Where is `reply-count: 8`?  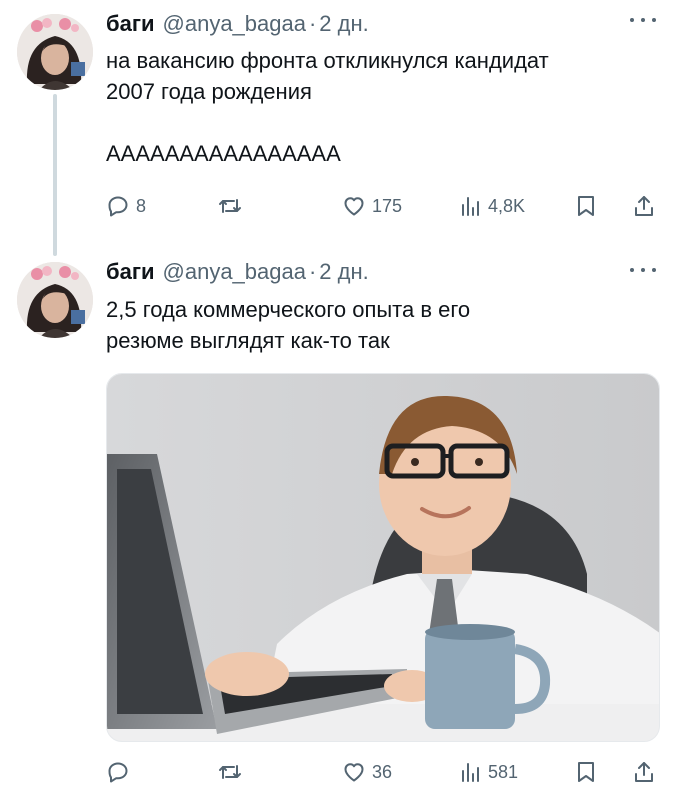
reply-count: 8 is located at coordinates (141, 205).